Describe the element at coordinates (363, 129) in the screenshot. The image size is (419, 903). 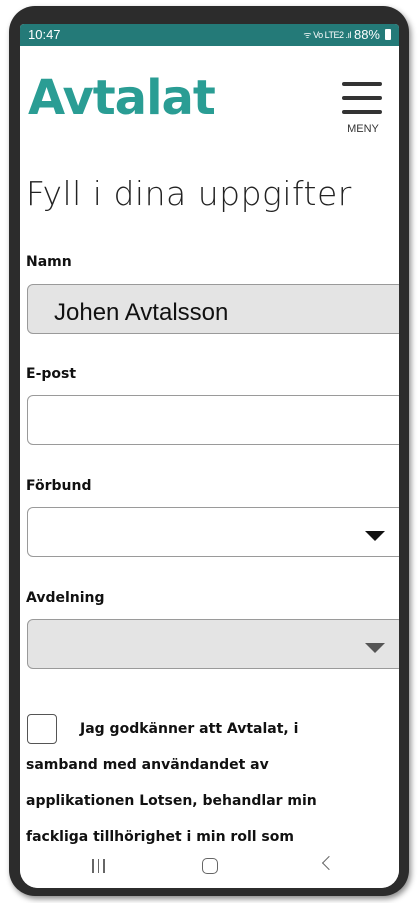
I see `menu-label: MENY` at that location.